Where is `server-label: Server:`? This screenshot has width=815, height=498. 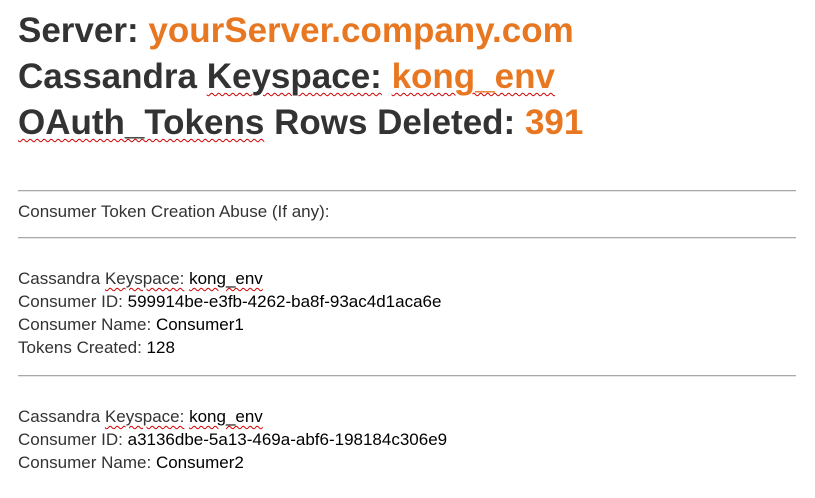
server-label: Server: is located at coordinates (78, 30).